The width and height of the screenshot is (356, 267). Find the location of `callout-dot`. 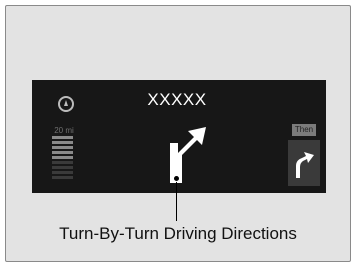

callout-dot is located at coordinates (176, 178).